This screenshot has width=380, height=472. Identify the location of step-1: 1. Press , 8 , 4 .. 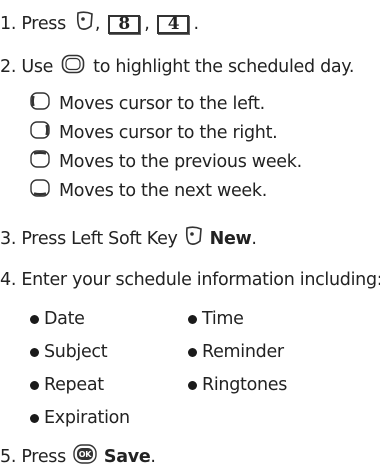
(99, 24).